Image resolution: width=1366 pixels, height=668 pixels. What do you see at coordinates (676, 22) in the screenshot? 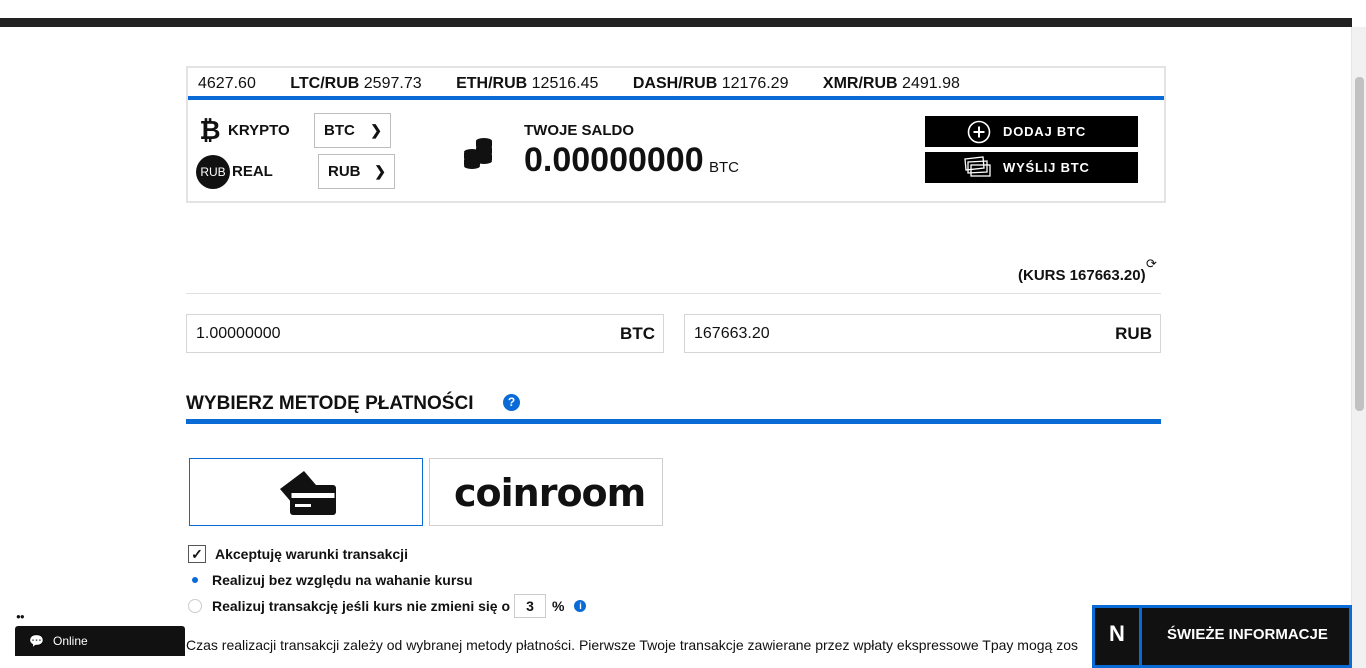
I see `nav-bar-strip` at bounding box center [676, 22].